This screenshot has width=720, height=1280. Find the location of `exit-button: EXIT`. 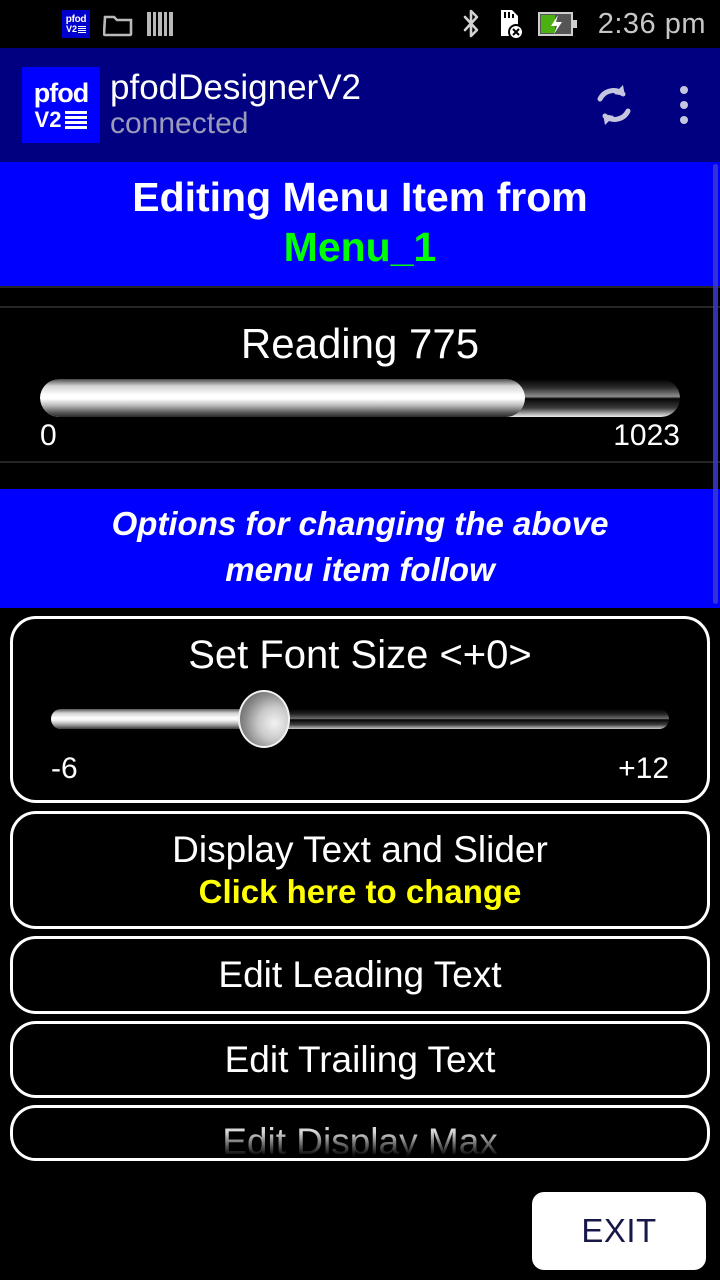

exit-button: EXIT is located at coordinates (619, 1231).